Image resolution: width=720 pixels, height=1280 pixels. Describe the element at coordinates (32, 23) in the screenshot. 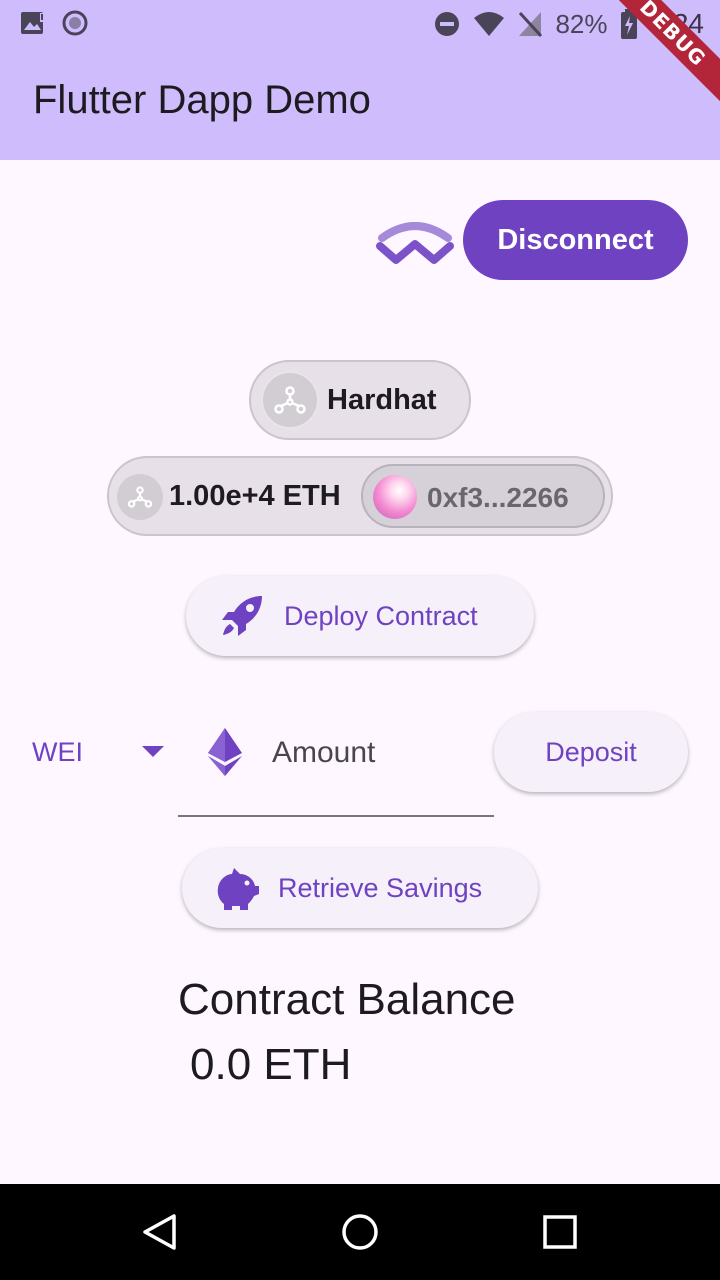

I see `gallery-notification-icon` at that location.